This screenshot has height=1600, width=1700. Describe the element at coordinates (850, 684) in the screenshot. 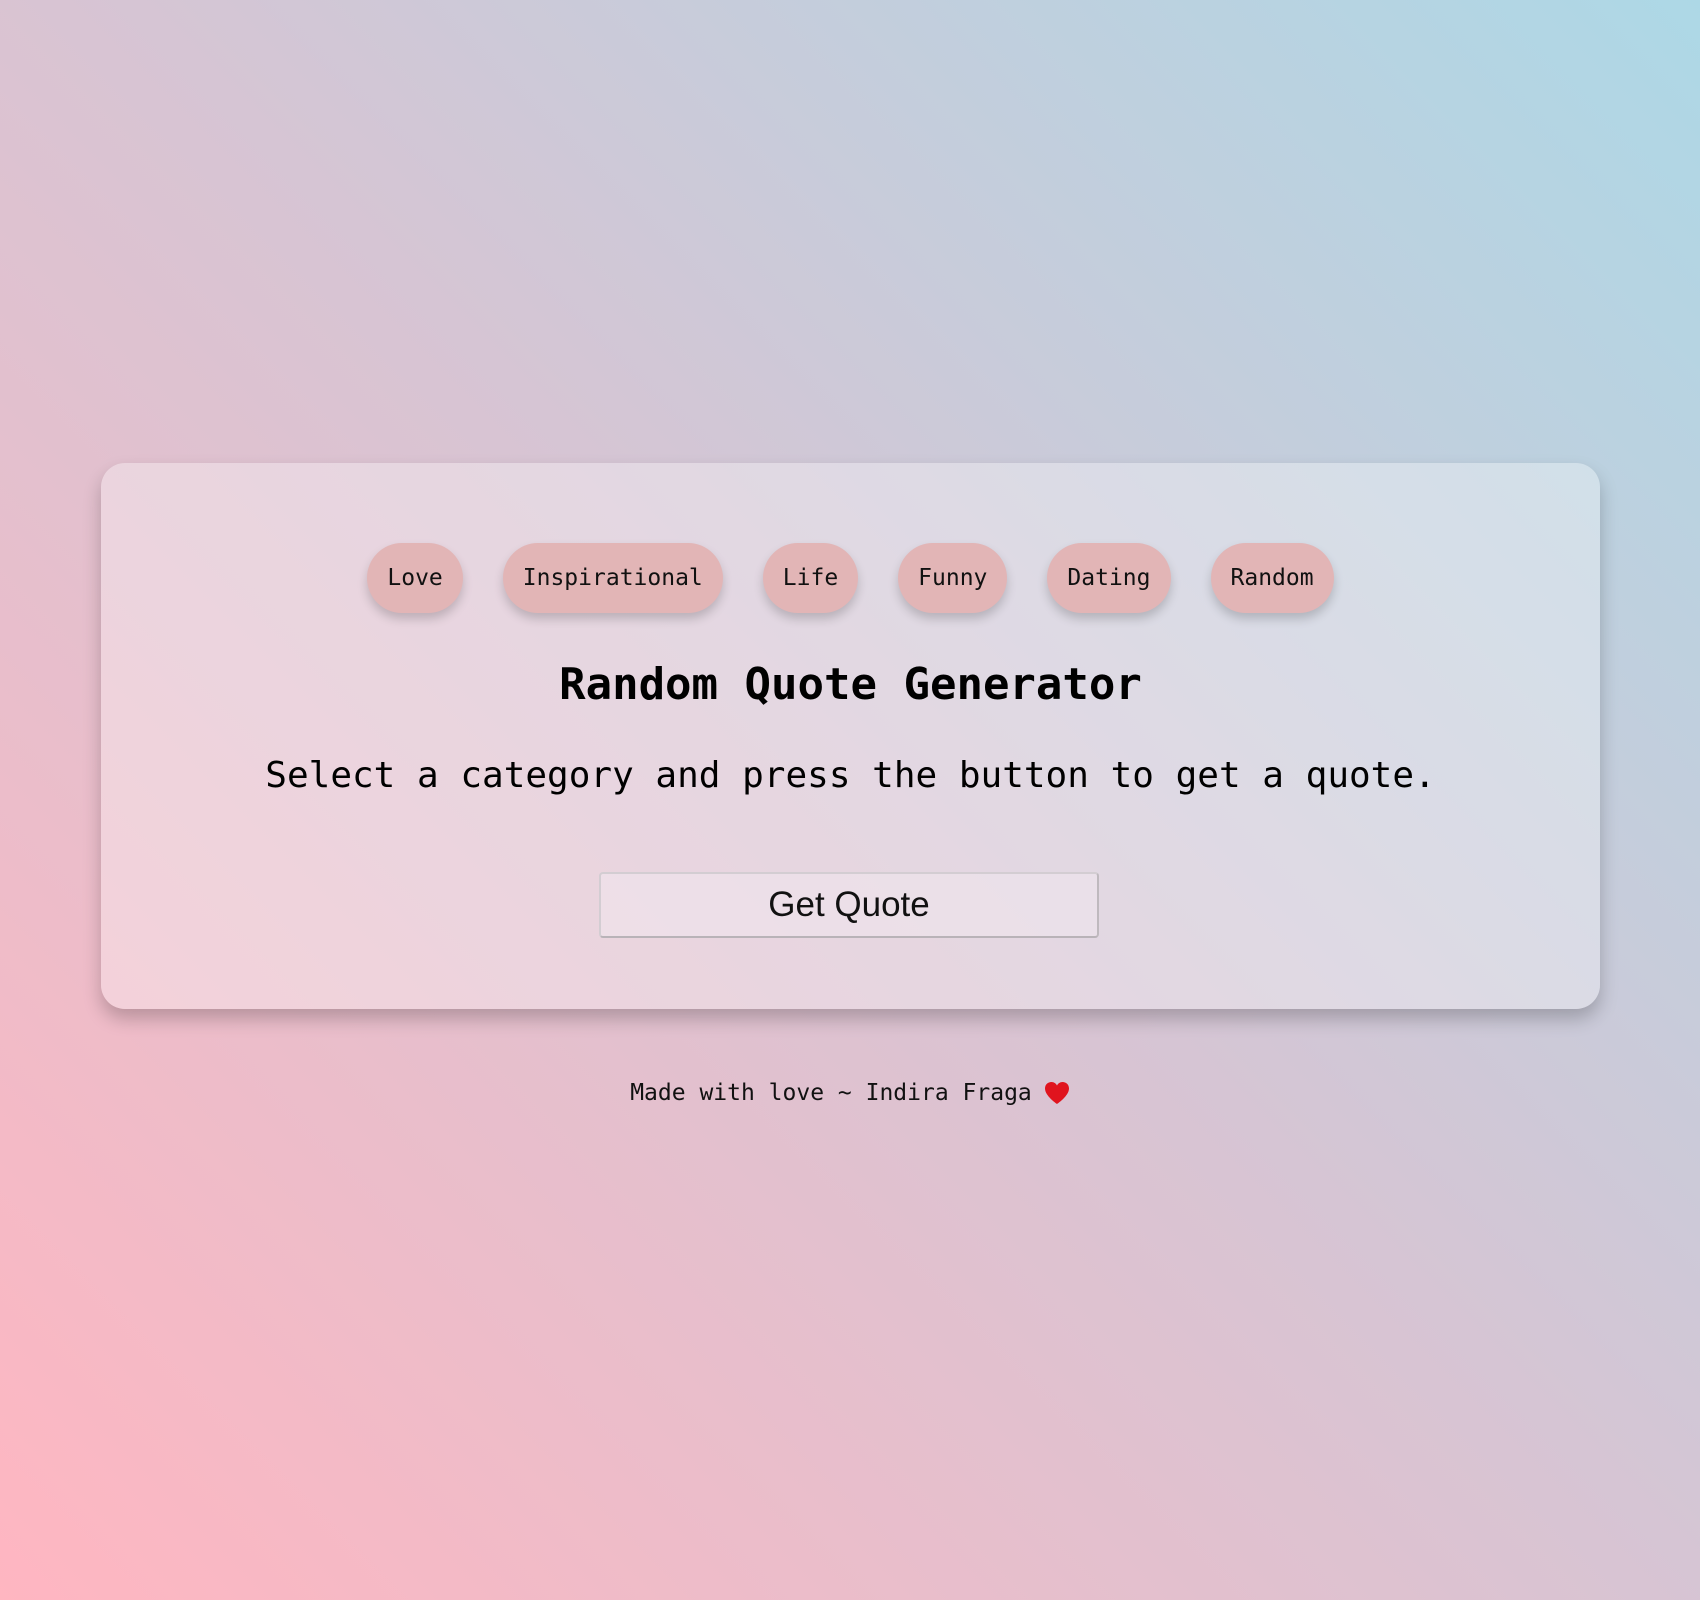

I see `page-title: Random Quote Generator` at that location.